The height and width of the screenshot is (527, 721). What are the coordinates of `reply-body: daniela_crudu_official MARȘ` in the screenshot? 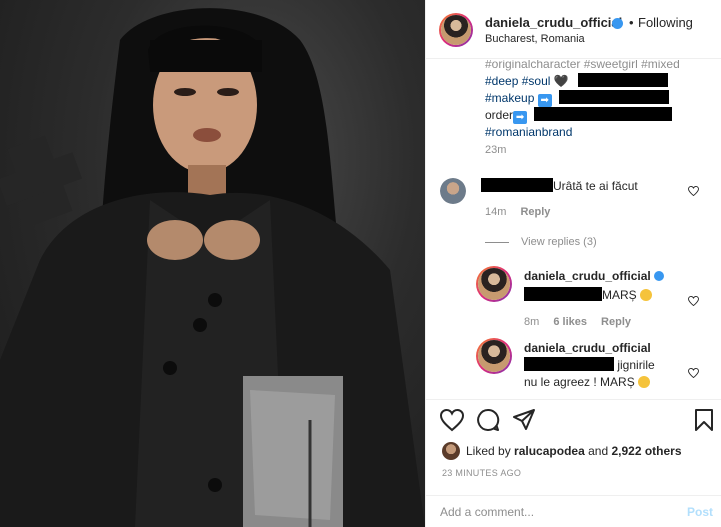 It's located at (616, 286).